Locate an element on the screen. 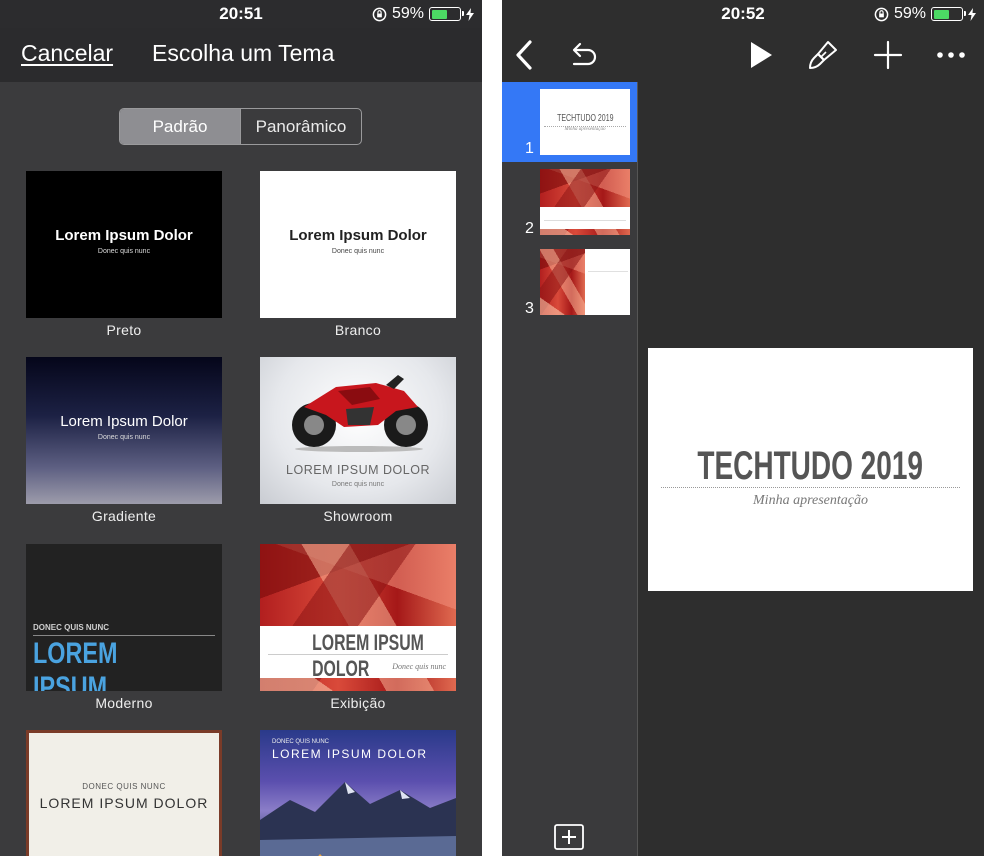  undo-icon is located at coordinates (583, 55).